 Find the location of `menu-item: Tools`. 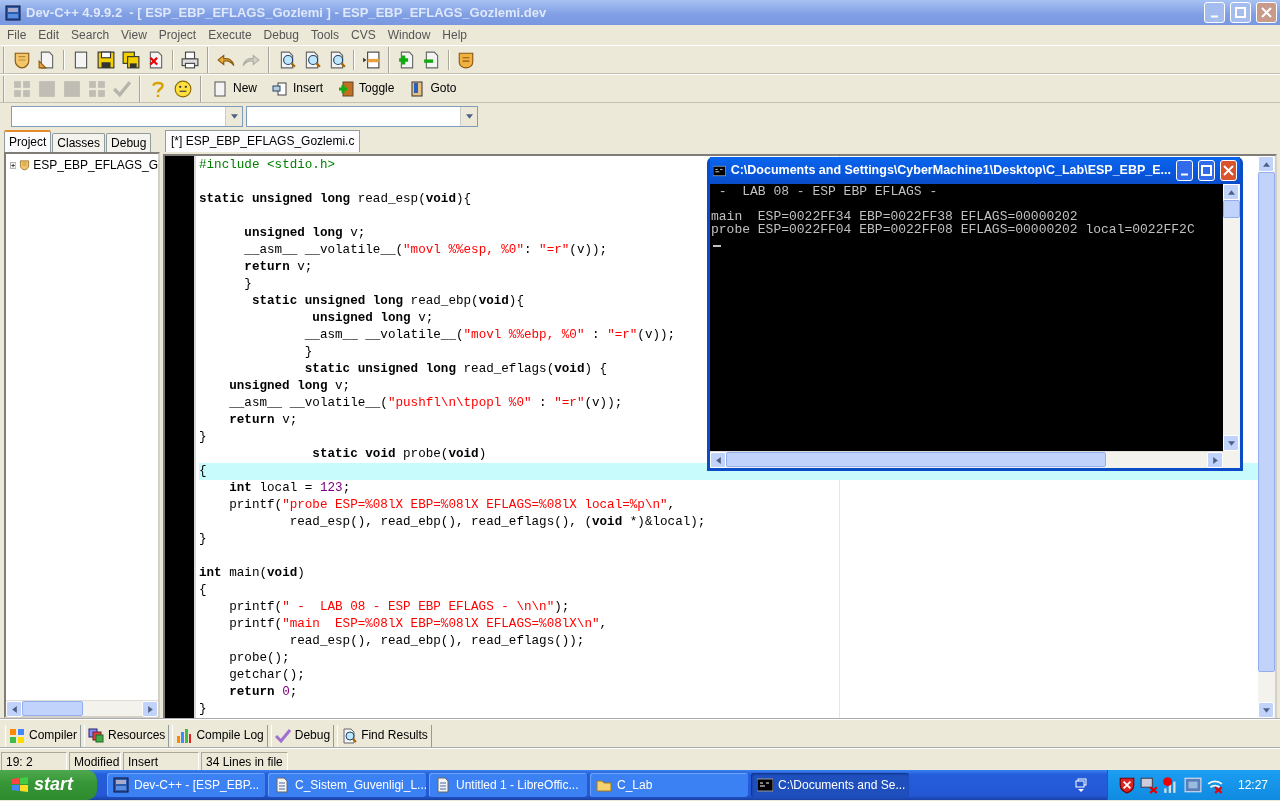

menu-item: Tools is located at coordinates (324, 35).